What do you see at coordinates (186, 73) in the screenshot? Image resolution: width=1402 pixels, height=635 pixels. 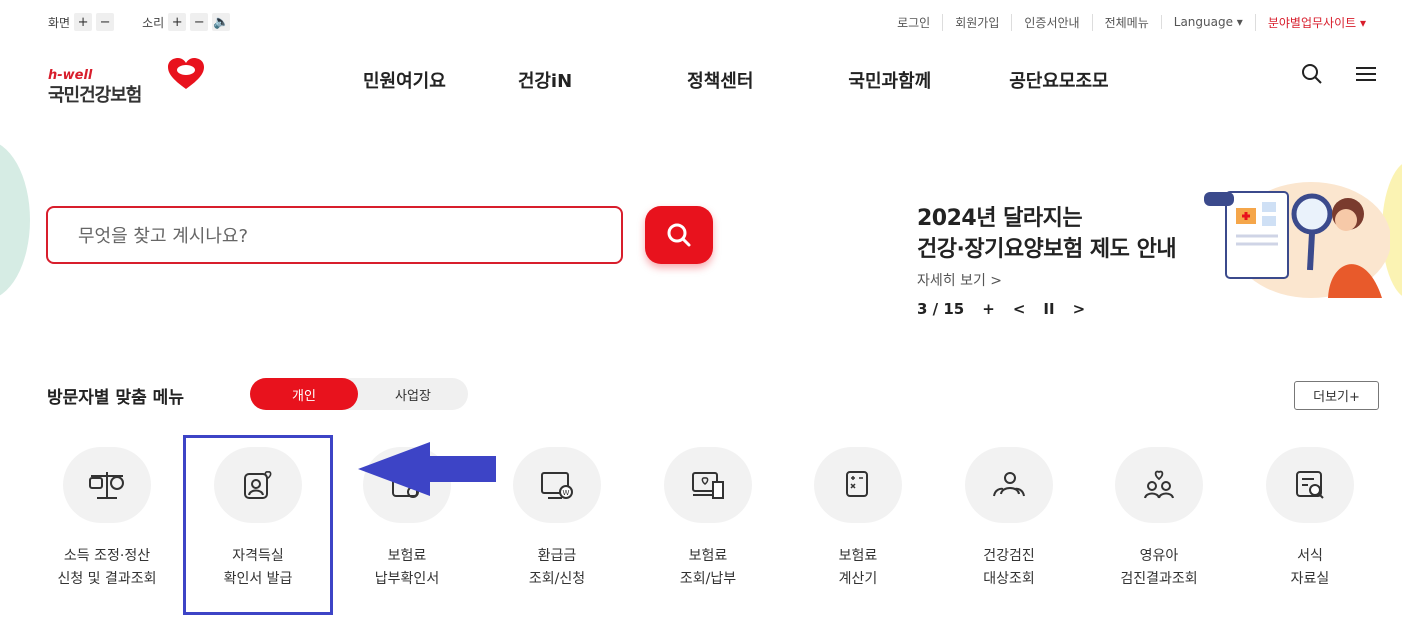 I see `heart-logo-icon` at bounding box center [186, 73].